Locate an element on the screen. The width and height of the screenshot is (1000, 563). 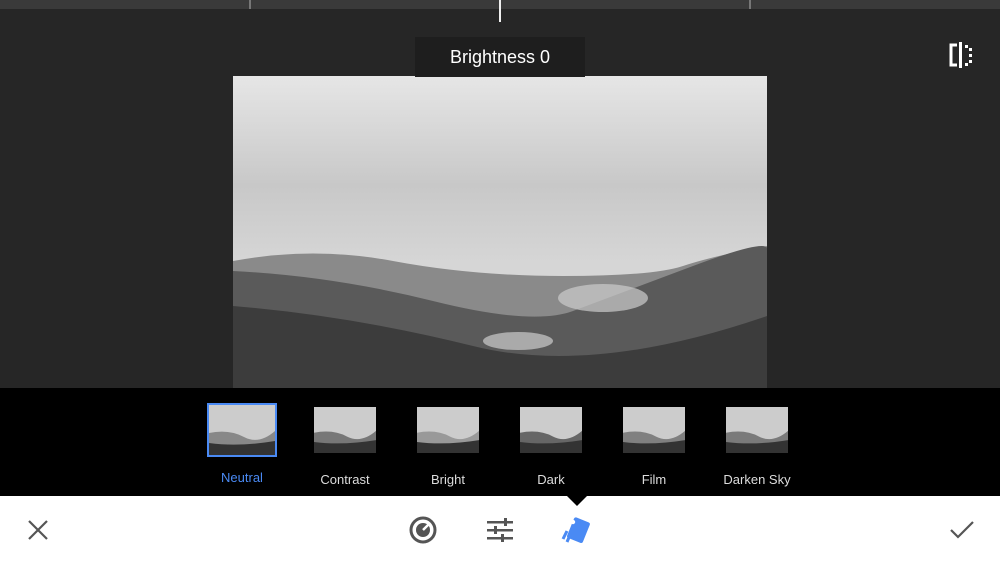
bottom-toolbar is located at coordinates (500, 529).